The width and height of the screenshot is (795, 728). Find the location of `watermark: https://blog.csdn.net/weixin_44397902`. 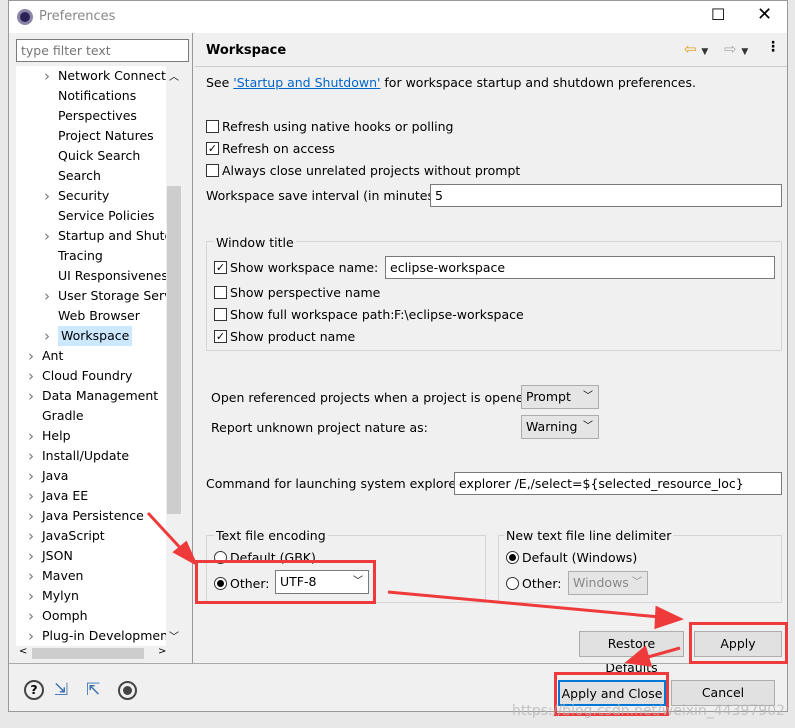

watermark: https://blog.csdn.net/weixin_44397902 is located at coordinates (649, 711).